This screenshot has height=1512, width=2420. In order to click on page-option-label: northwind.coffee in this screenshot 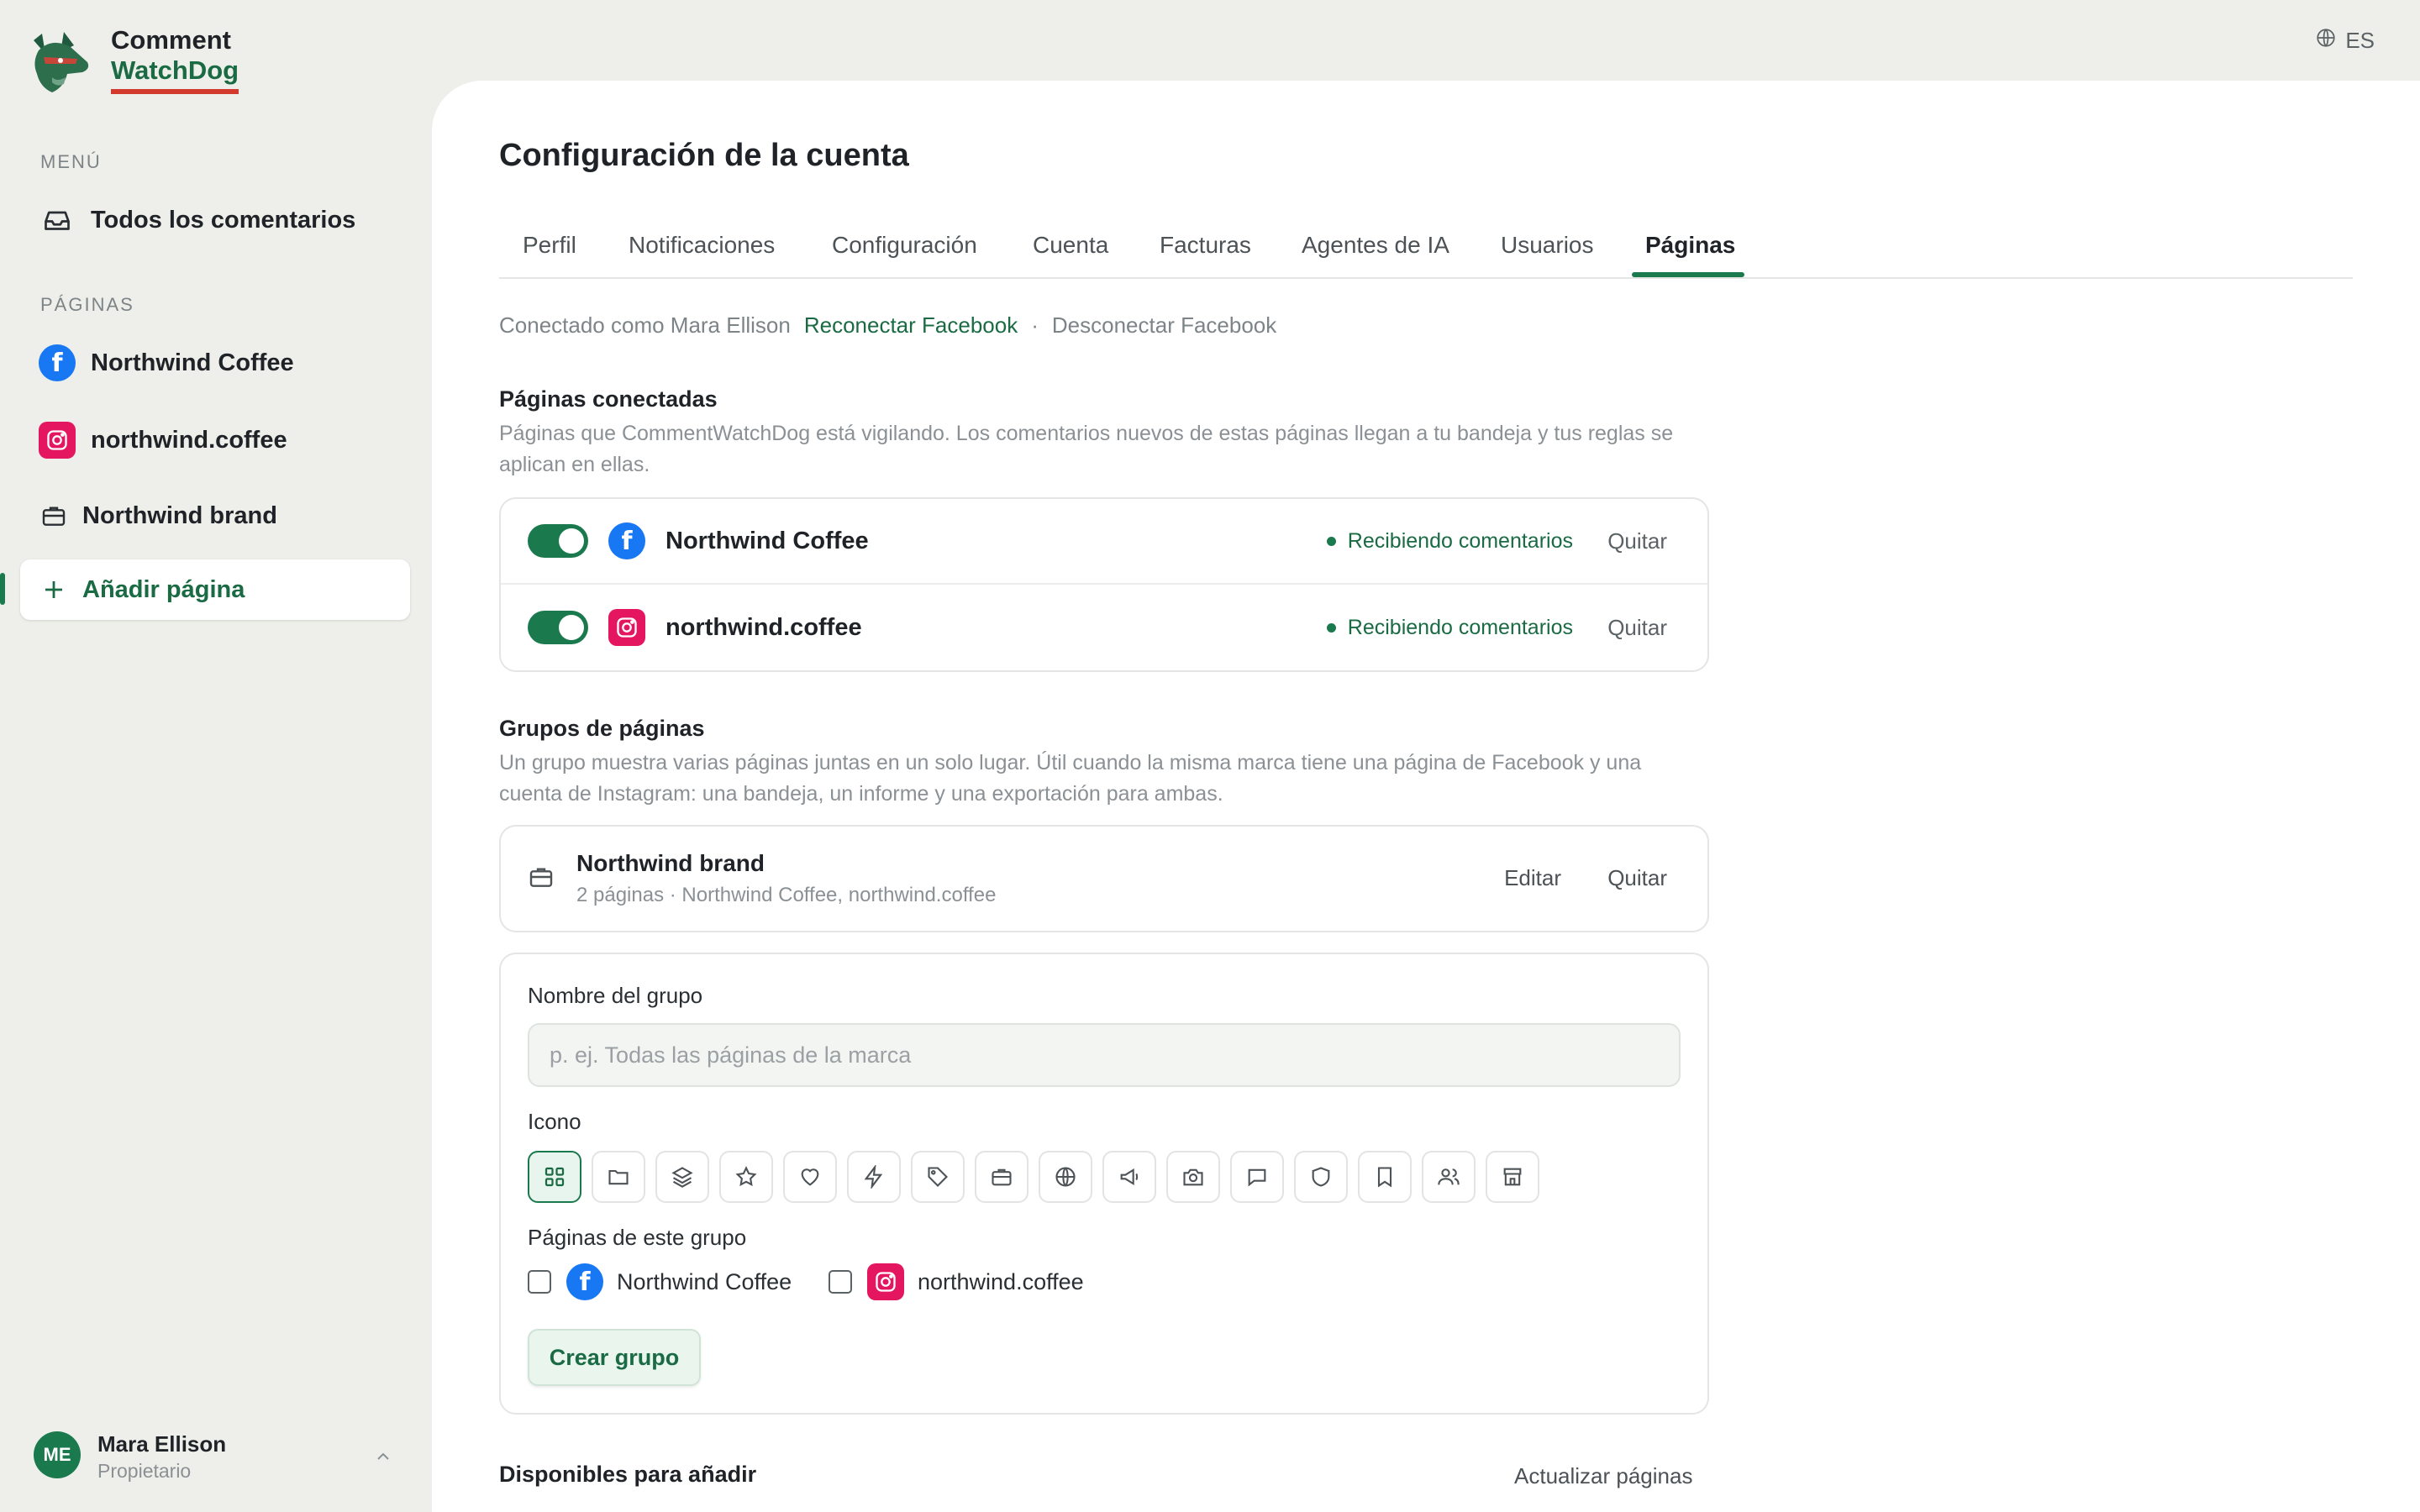, I will do `click(1001, 1281)`.